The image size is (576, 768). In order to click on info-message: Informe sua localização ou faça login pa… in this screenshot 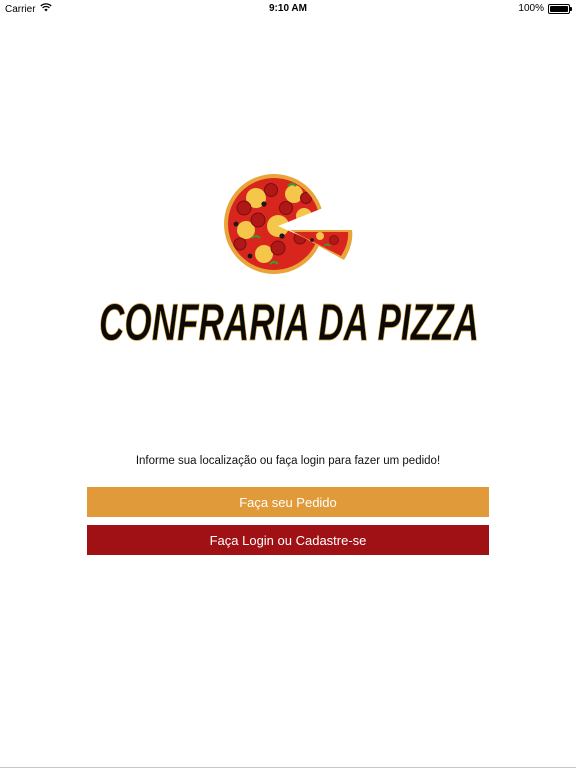, I will do `click(288, 461)`.